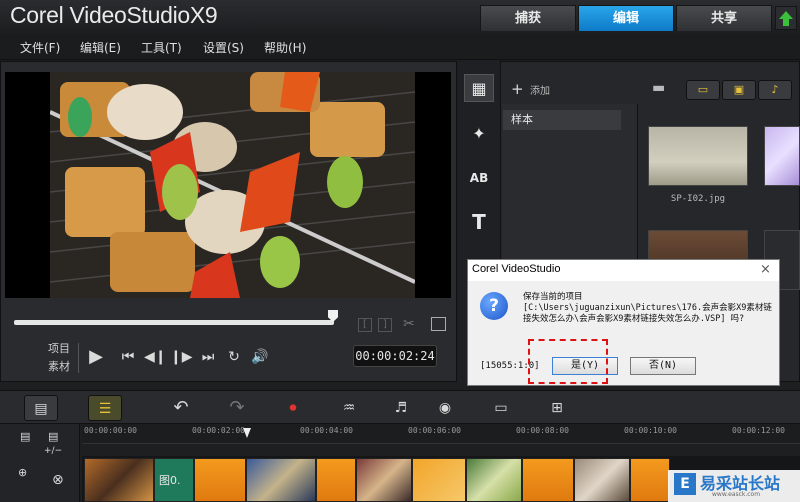 Image resolution: width=800 pixels, height=502 pixels. I want to click on no-button: 否(N), so click(663, 366).